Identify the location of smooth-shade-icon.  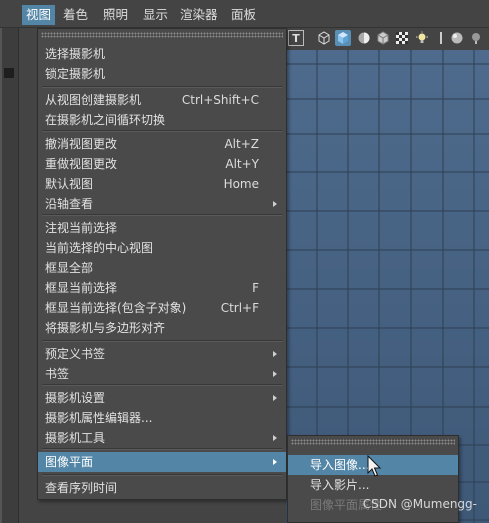
(364, 38).